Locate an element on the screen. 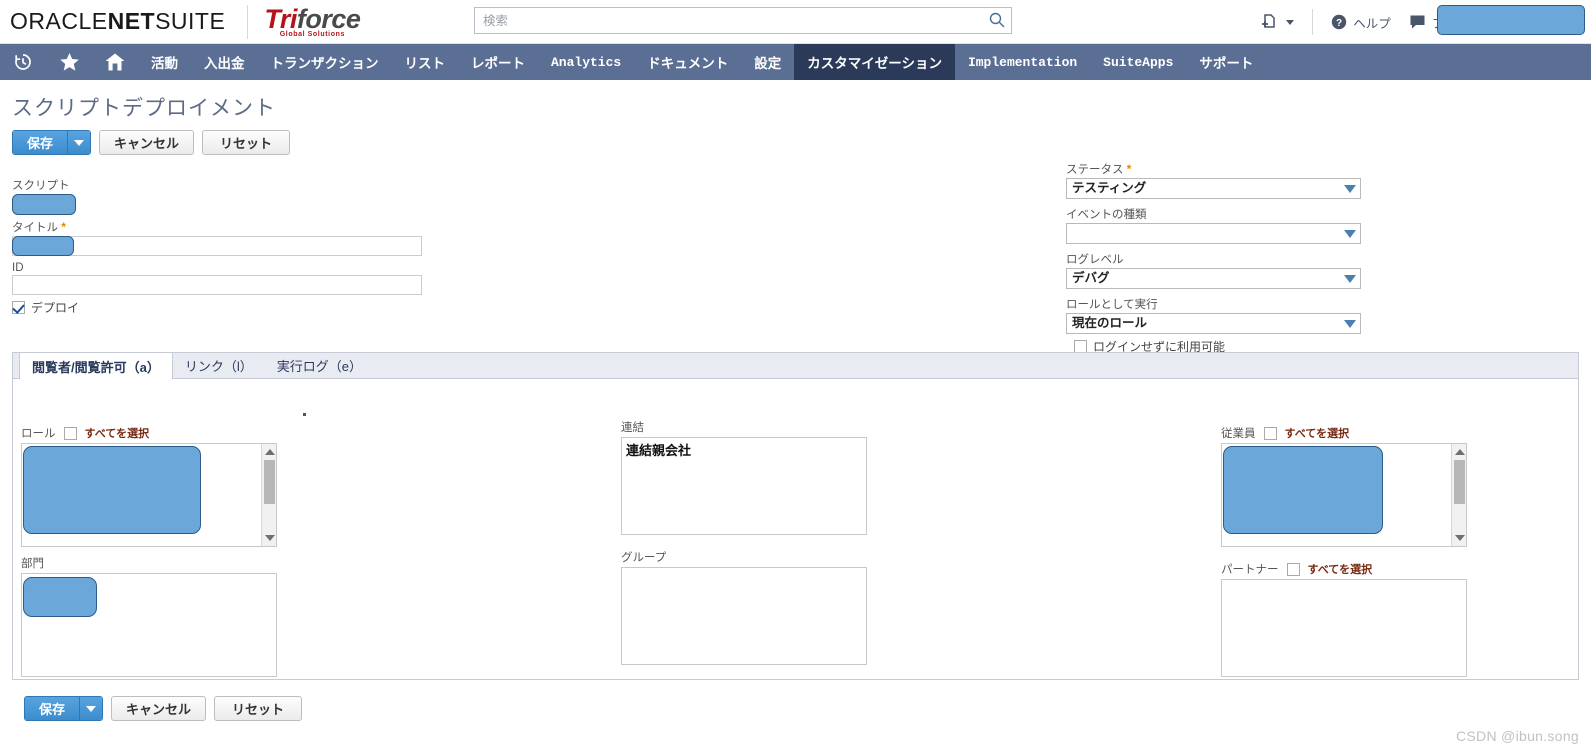  employee-scrollbar is located at coordinates (1458, 495).